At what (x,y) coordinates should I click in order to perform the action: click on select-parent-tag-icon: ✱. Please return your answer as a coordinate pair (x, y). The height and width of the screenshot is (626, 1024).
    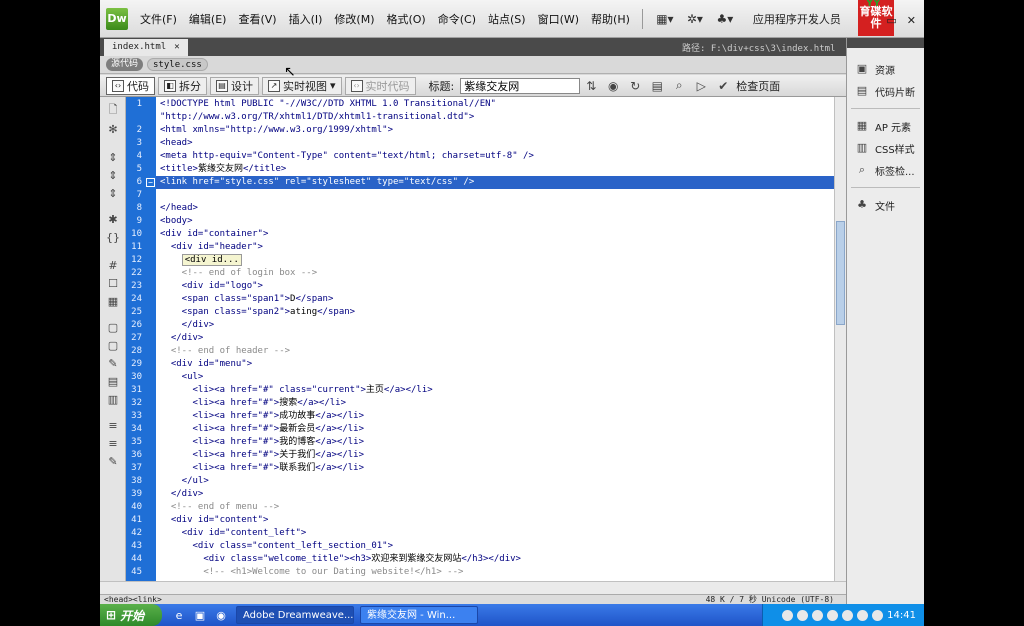
    Looking at the image, I should click on (113, 220).